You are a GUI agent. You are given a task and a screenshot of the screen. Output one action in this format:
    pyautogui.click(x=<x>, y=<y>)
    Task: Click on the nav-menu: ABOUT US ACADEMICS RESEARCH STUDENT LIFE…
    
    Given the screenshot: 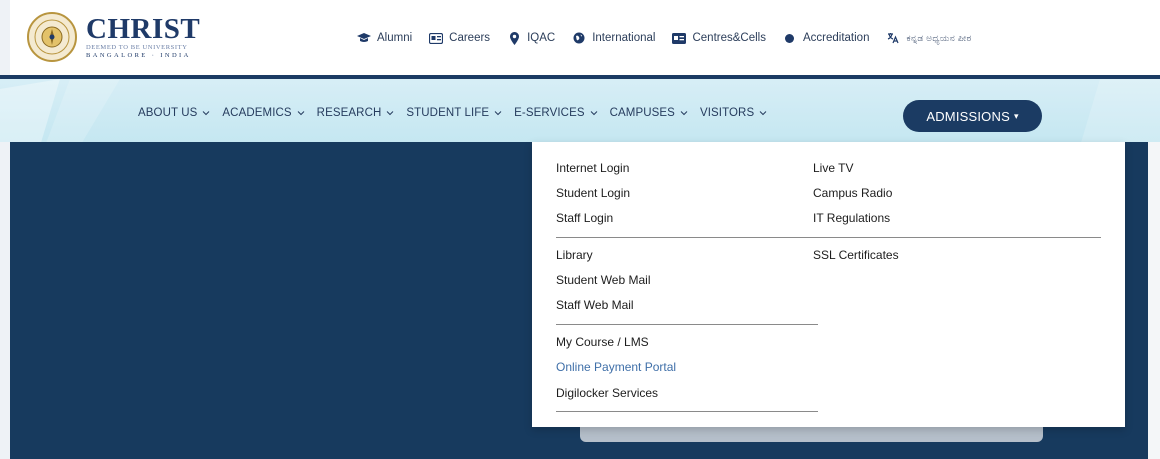 What is the action you would take?
    pyautogui.click(x=458, y=113)
    